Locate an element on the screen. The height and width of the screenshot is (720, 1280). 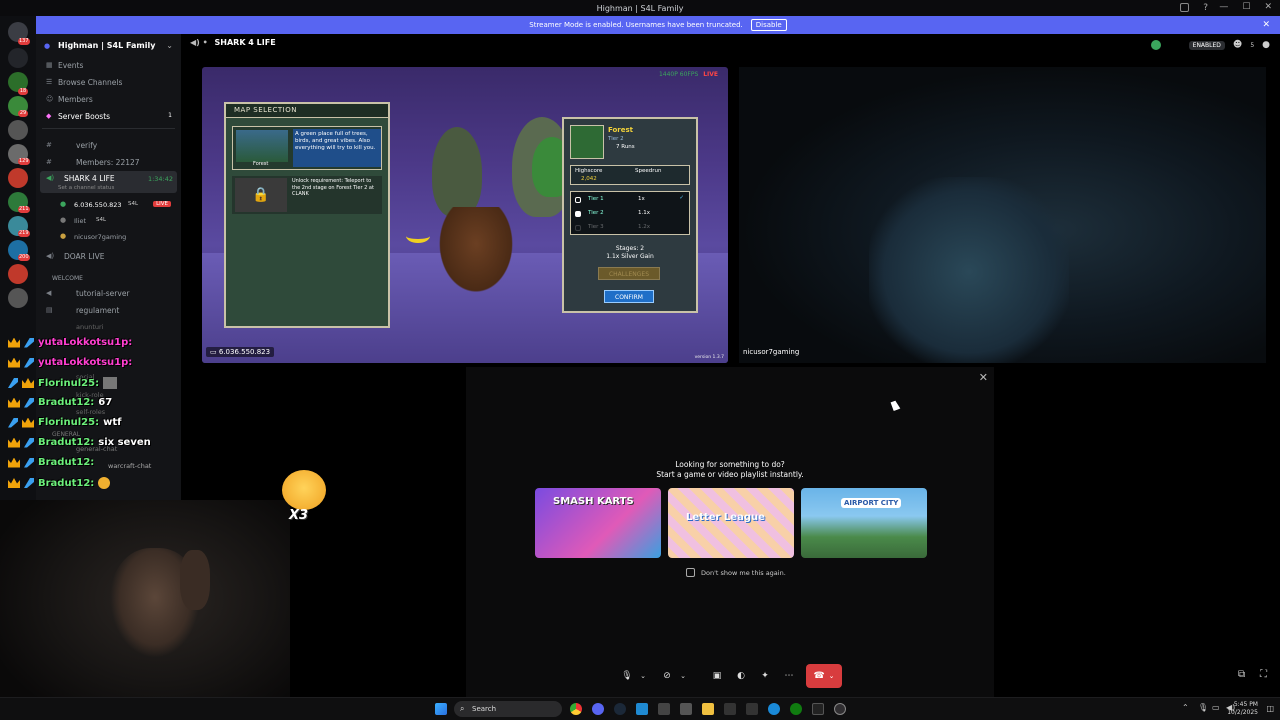
stages-text: Stages: 2 is located at coordinates (630, 248).